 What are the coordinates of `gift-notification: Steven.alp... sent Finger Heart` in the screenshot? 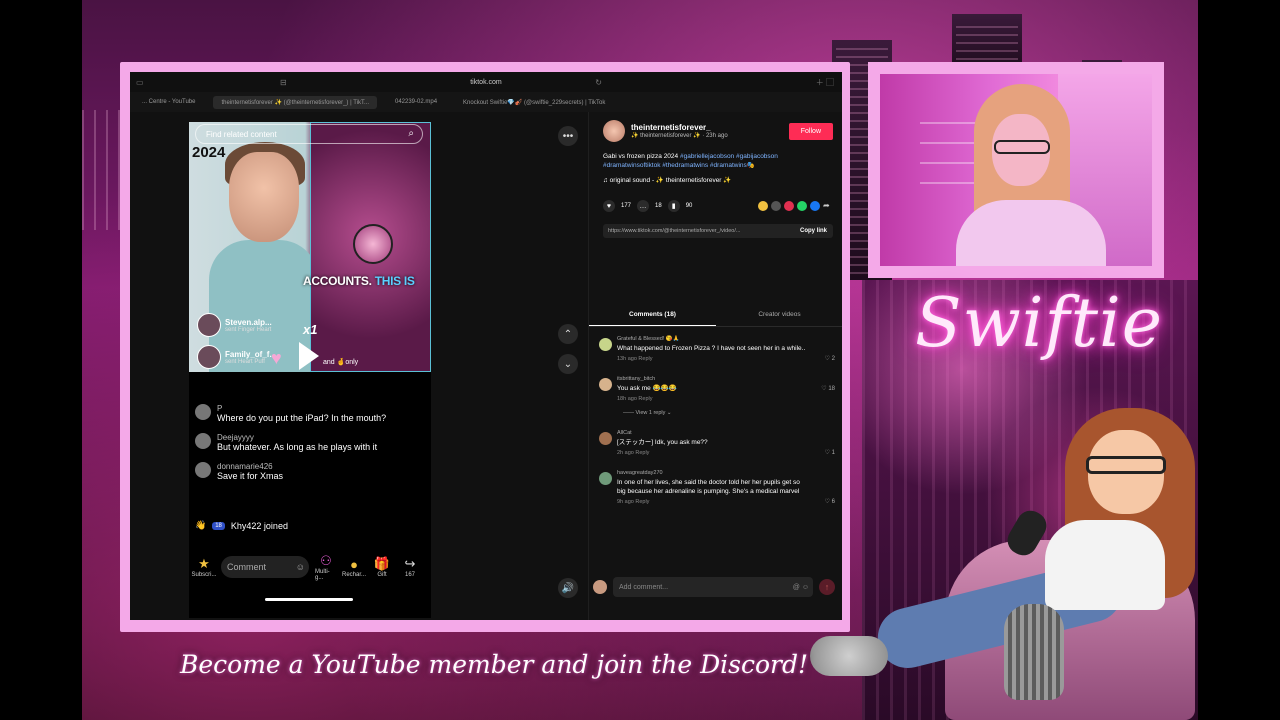 It's located at (234, 325).